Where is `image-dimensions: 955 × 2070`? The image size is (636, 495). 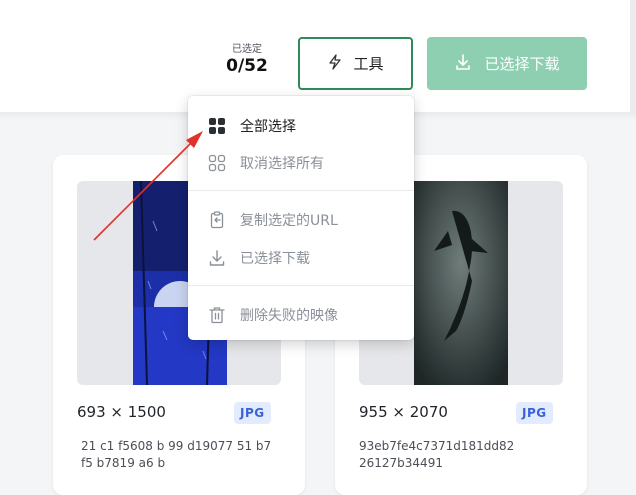 image-dimensions: 955 × 2070 is located at coordinates (403, 412).